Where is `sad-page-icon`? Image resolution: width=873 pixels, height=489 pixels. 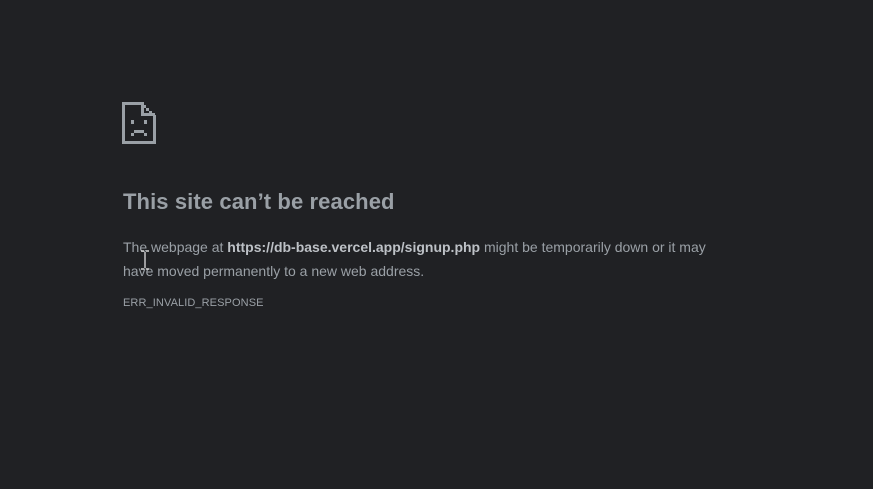 sad-page-icon is located at coordinates (139, 123).